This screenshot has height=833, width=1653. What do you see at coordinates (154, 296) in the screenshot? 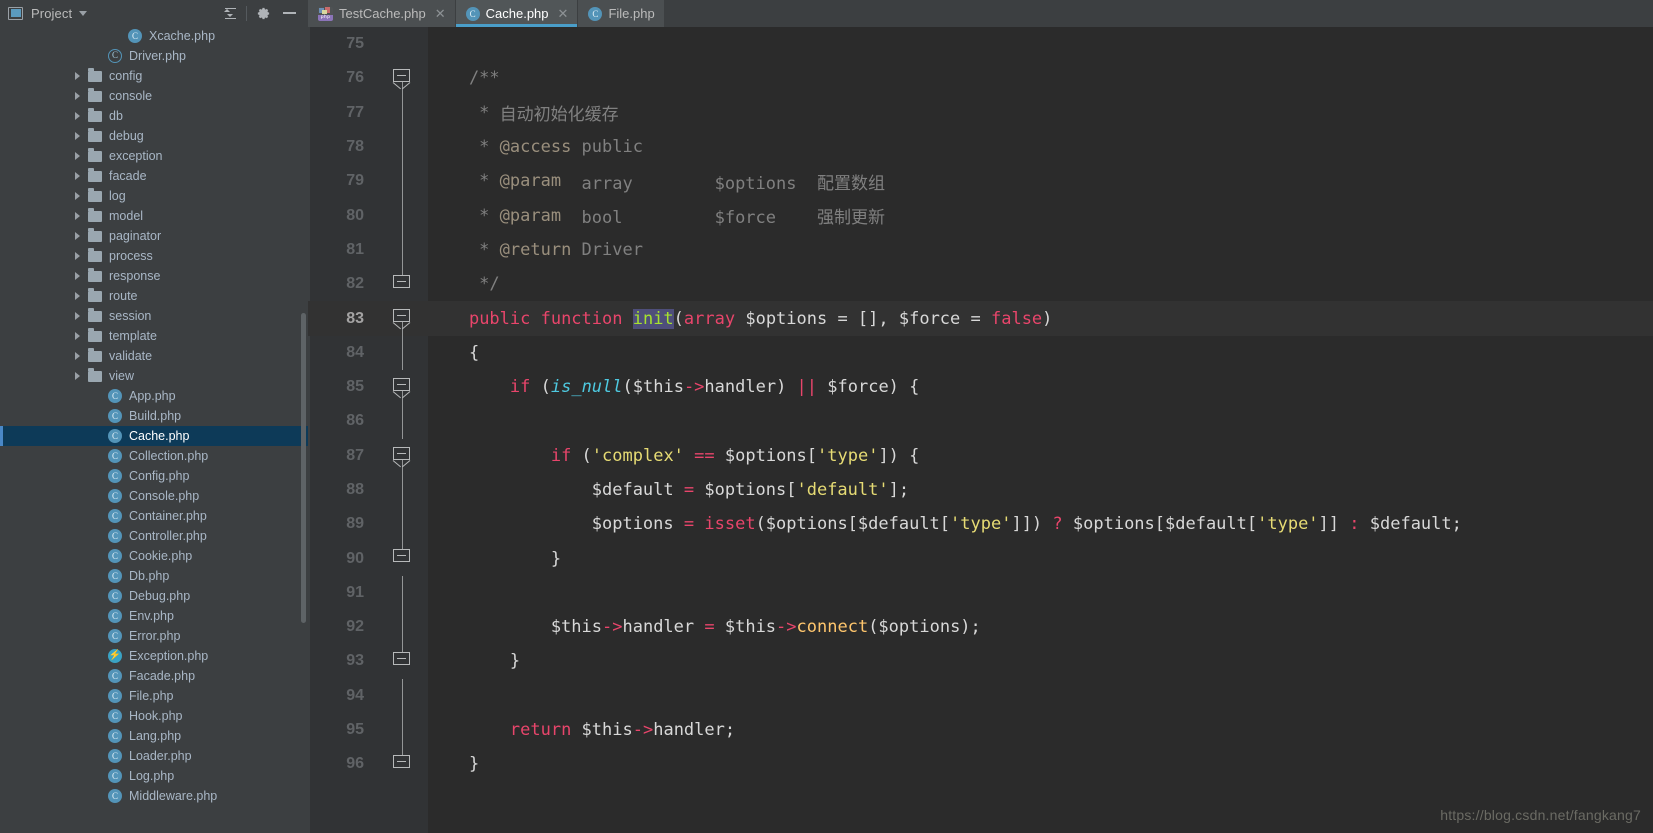
I see `tree-item-route: route` at bounding box center [154, 296].